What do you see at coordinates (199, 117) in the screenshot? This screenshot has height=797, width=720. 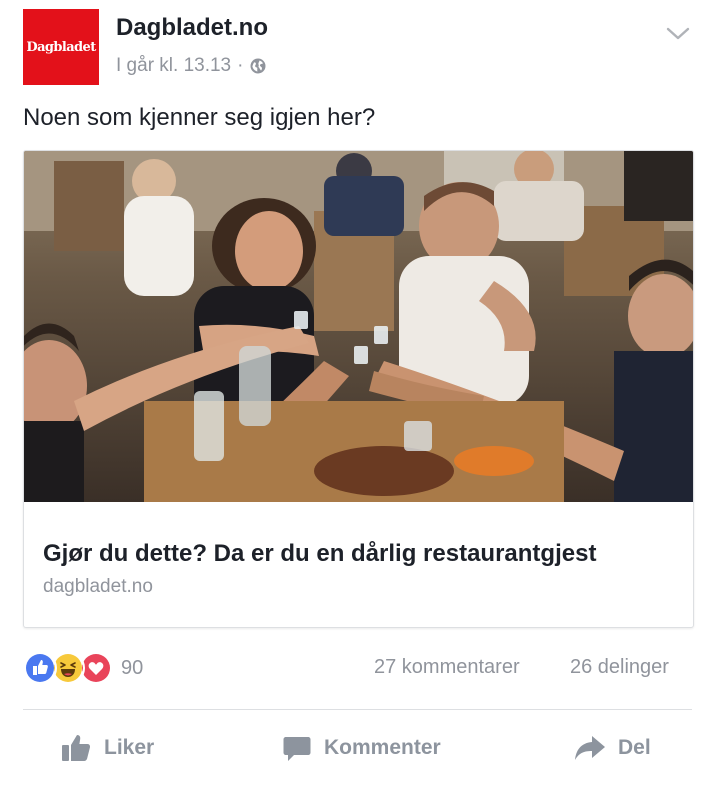 I see `post-text: Noen som kjenner seg igjen her?` at bounding box center [199, 117].